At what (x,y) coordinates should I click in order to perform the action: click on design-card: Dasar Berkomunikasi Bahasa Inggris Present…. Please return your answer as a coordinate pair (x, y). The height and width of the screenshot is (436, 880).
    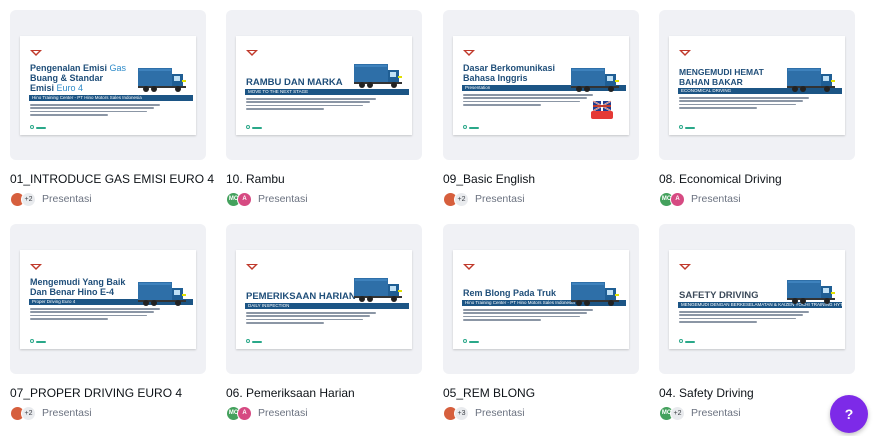
    Looking at the image, I should click on (541, 108).